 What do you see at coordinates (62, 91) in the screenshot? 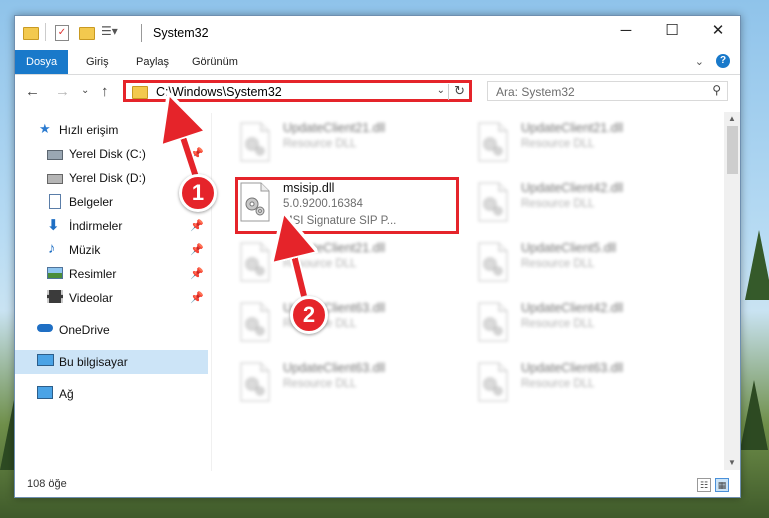
I see `forward-arrow-icon: →` at bounding box center [62, 91].